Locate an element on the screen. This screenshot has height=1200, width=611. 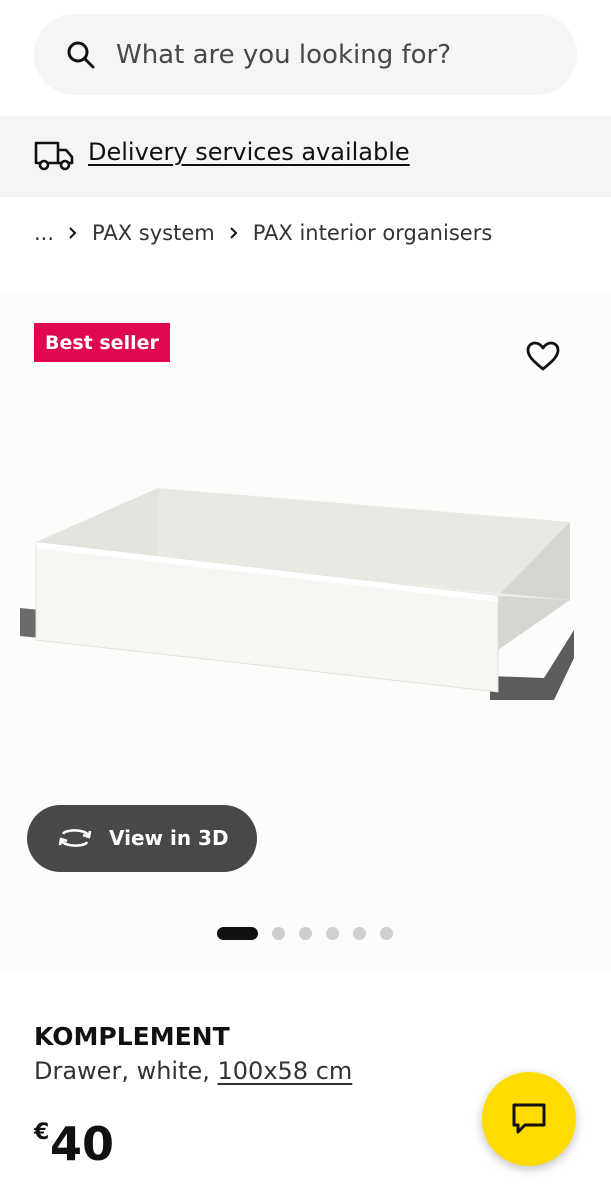
breadcrumb: ... PAX system PAX interior organisers is located at coordinates (263, 233).